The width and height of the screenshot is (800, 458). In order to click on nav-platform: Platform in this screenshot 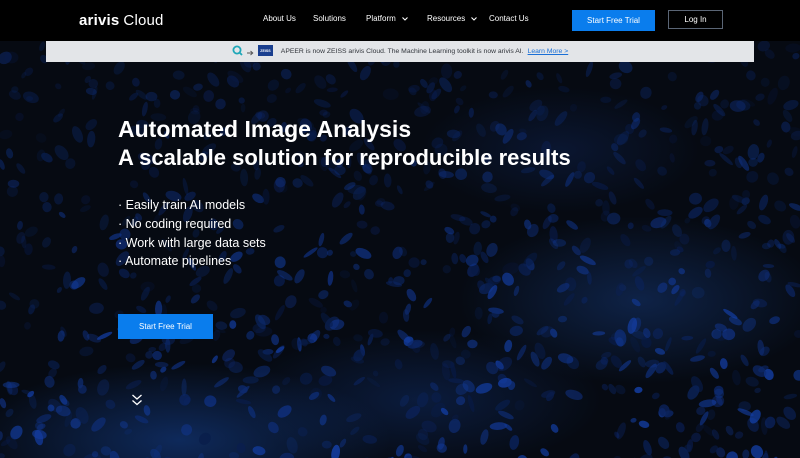, I will do `click(387, 18)`.